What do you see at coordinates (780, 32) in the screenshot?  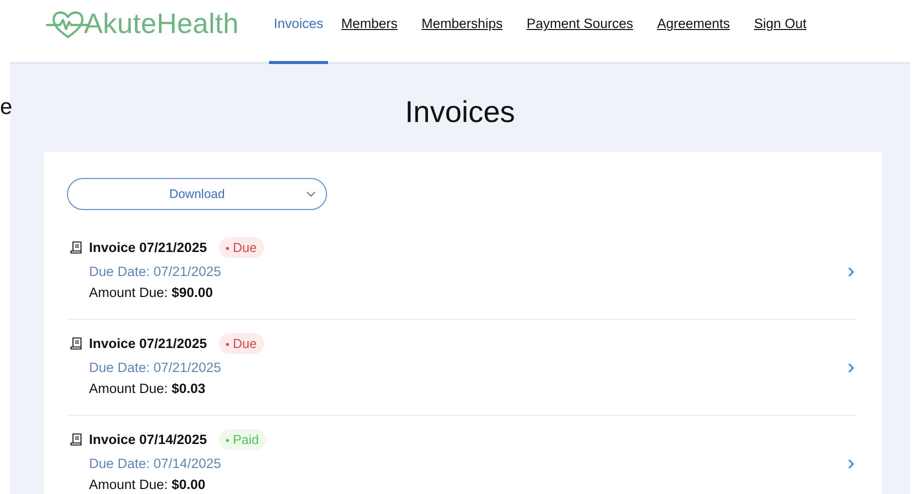 I see `nav-link: Sign Out` at bounding box center [780, 32].